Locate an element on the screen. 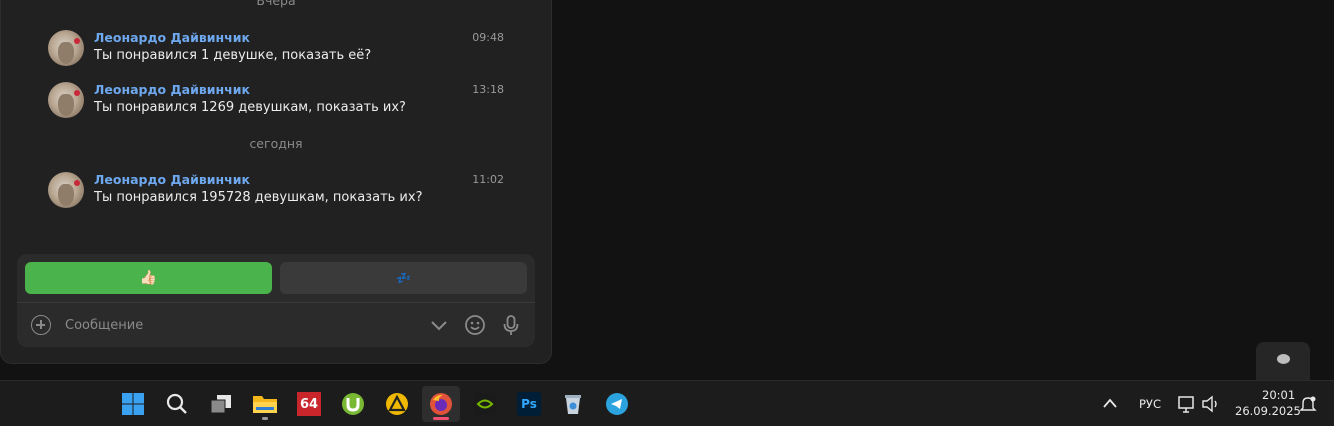  folder-icon is located at coordinates (265, 404).